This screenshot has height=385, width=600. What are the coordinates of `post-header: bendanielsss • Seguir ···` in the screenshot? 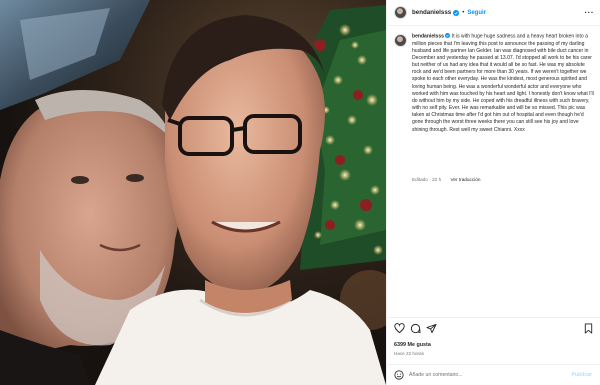 It's located at (493, 13).